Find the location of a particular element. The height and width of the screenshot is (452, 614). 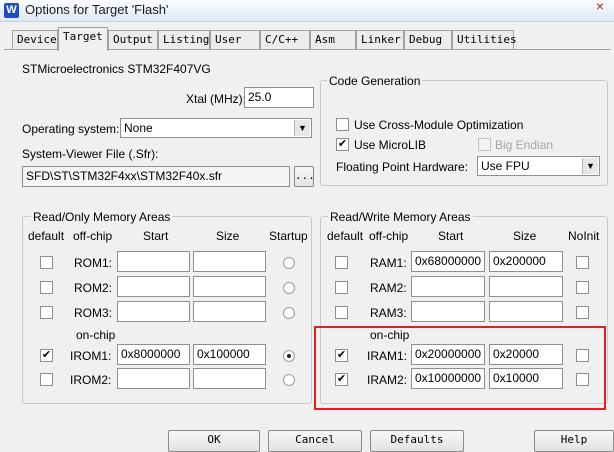

tab-device: Device is located at coordinates (35, 39).